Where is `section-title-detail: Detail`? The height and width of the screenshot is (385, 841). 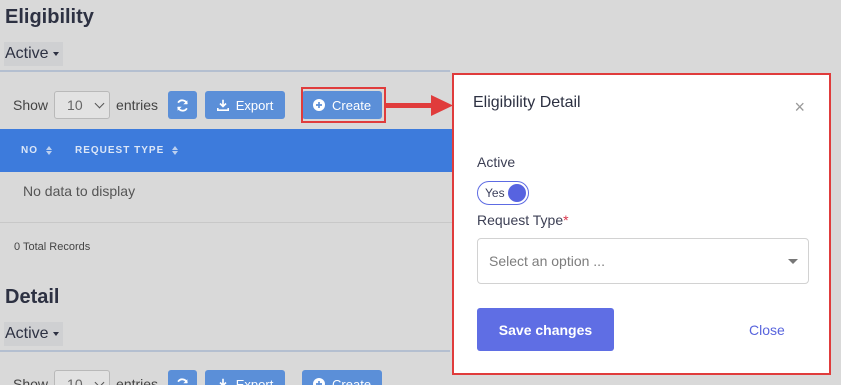 section-title-detail: Detail is located at coordinates (32, 297).